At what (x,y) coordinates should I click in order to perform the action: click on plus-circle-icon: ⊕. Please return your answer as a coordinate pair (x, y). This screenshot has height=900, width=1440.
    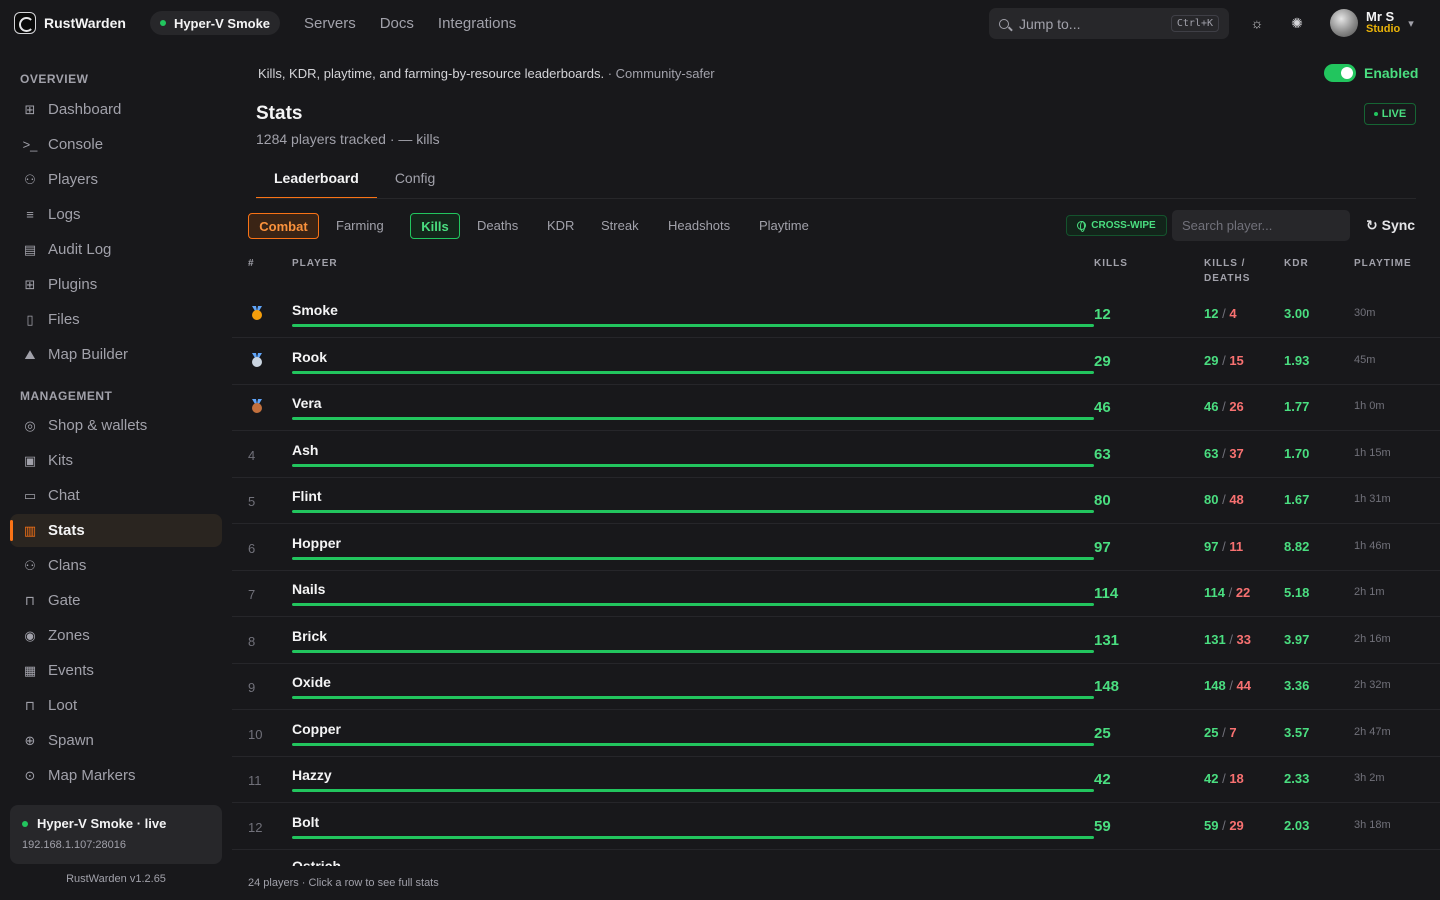
    Looking at the image, I should click on (30, 740).